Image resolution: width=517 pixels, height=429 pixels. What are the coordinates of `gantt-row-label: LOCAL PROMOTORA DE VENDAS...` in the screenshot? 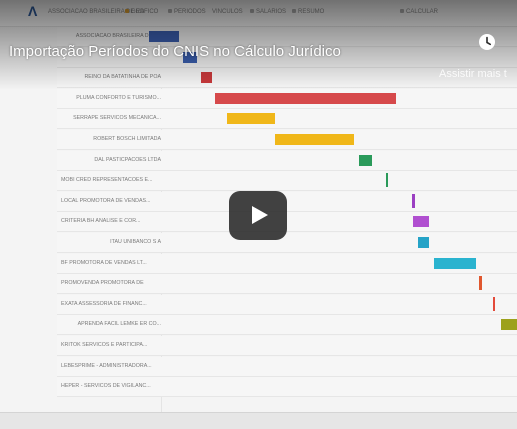 It's located at (106, 200).